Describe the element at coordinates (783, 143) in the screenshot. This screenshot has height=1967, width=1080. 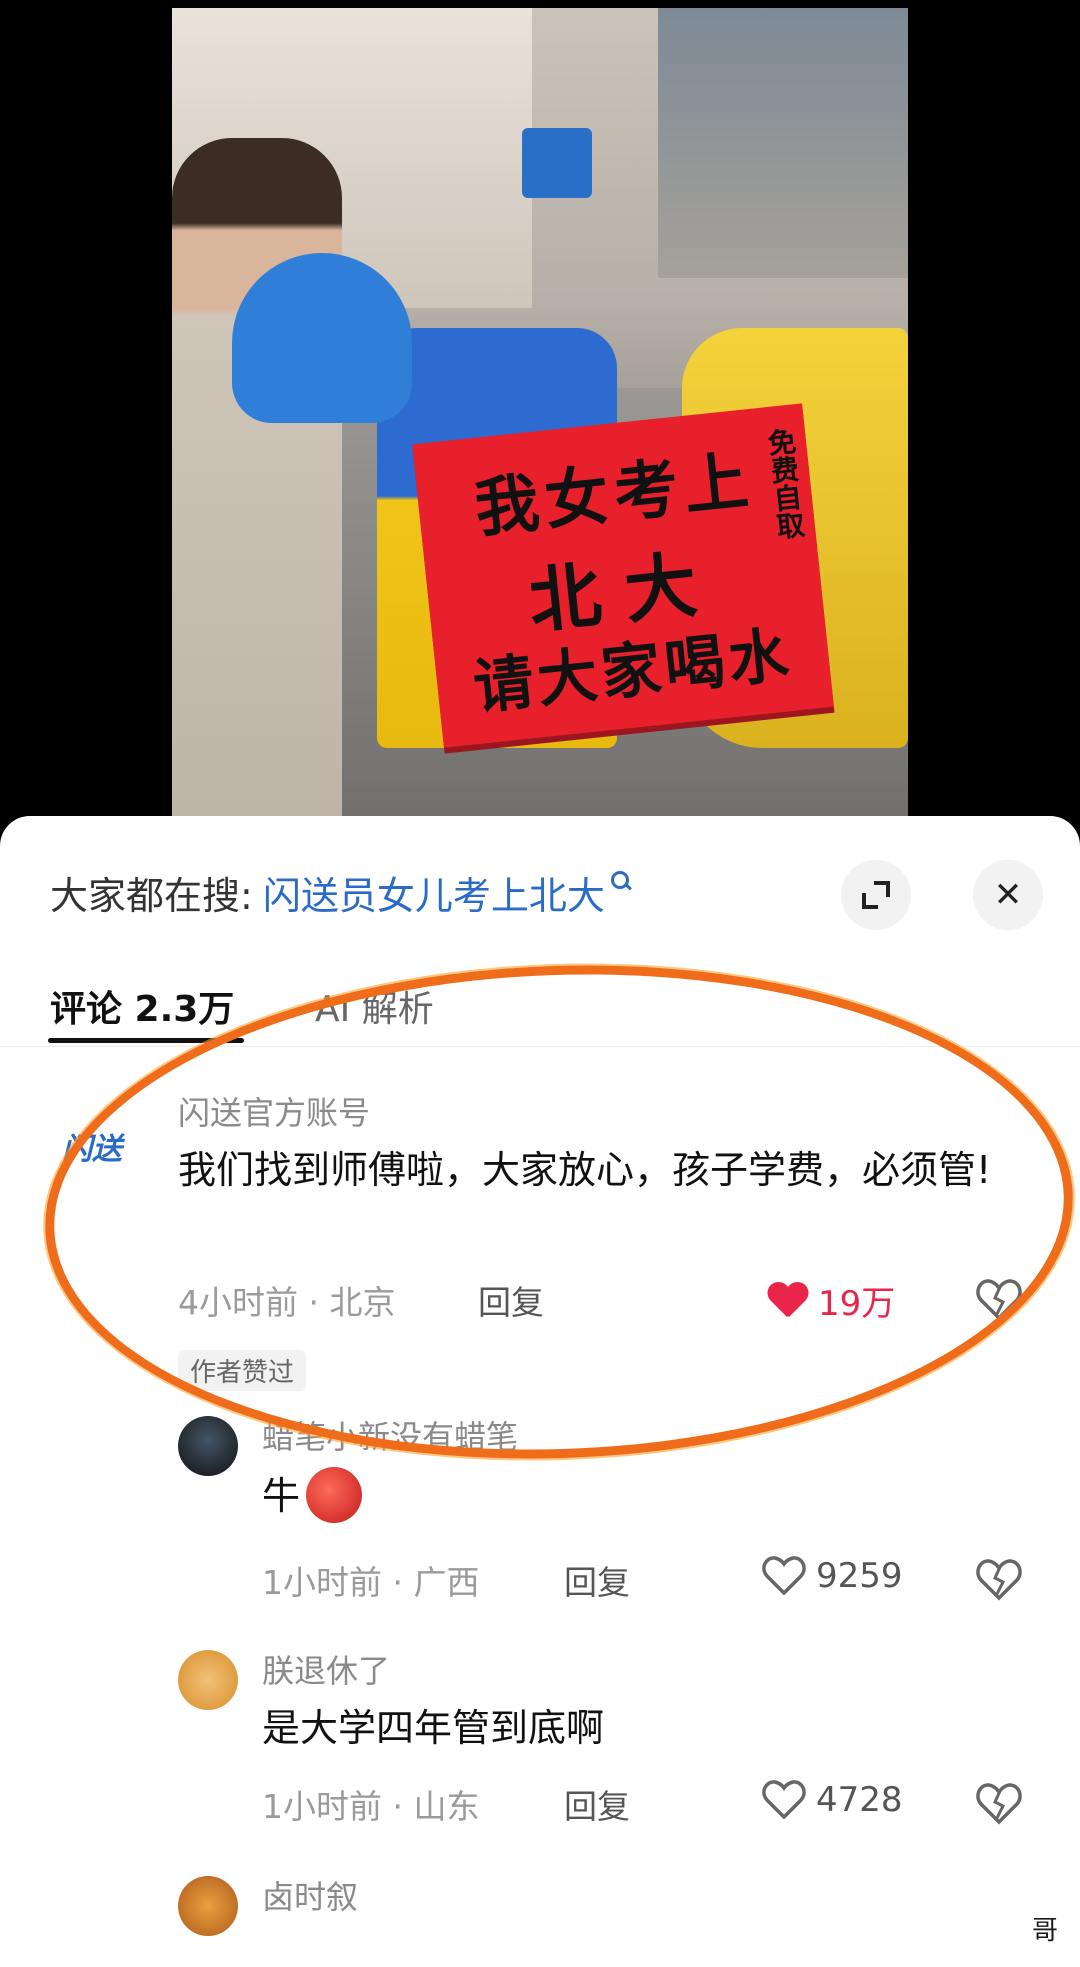
I see `background-building-right` at that location.